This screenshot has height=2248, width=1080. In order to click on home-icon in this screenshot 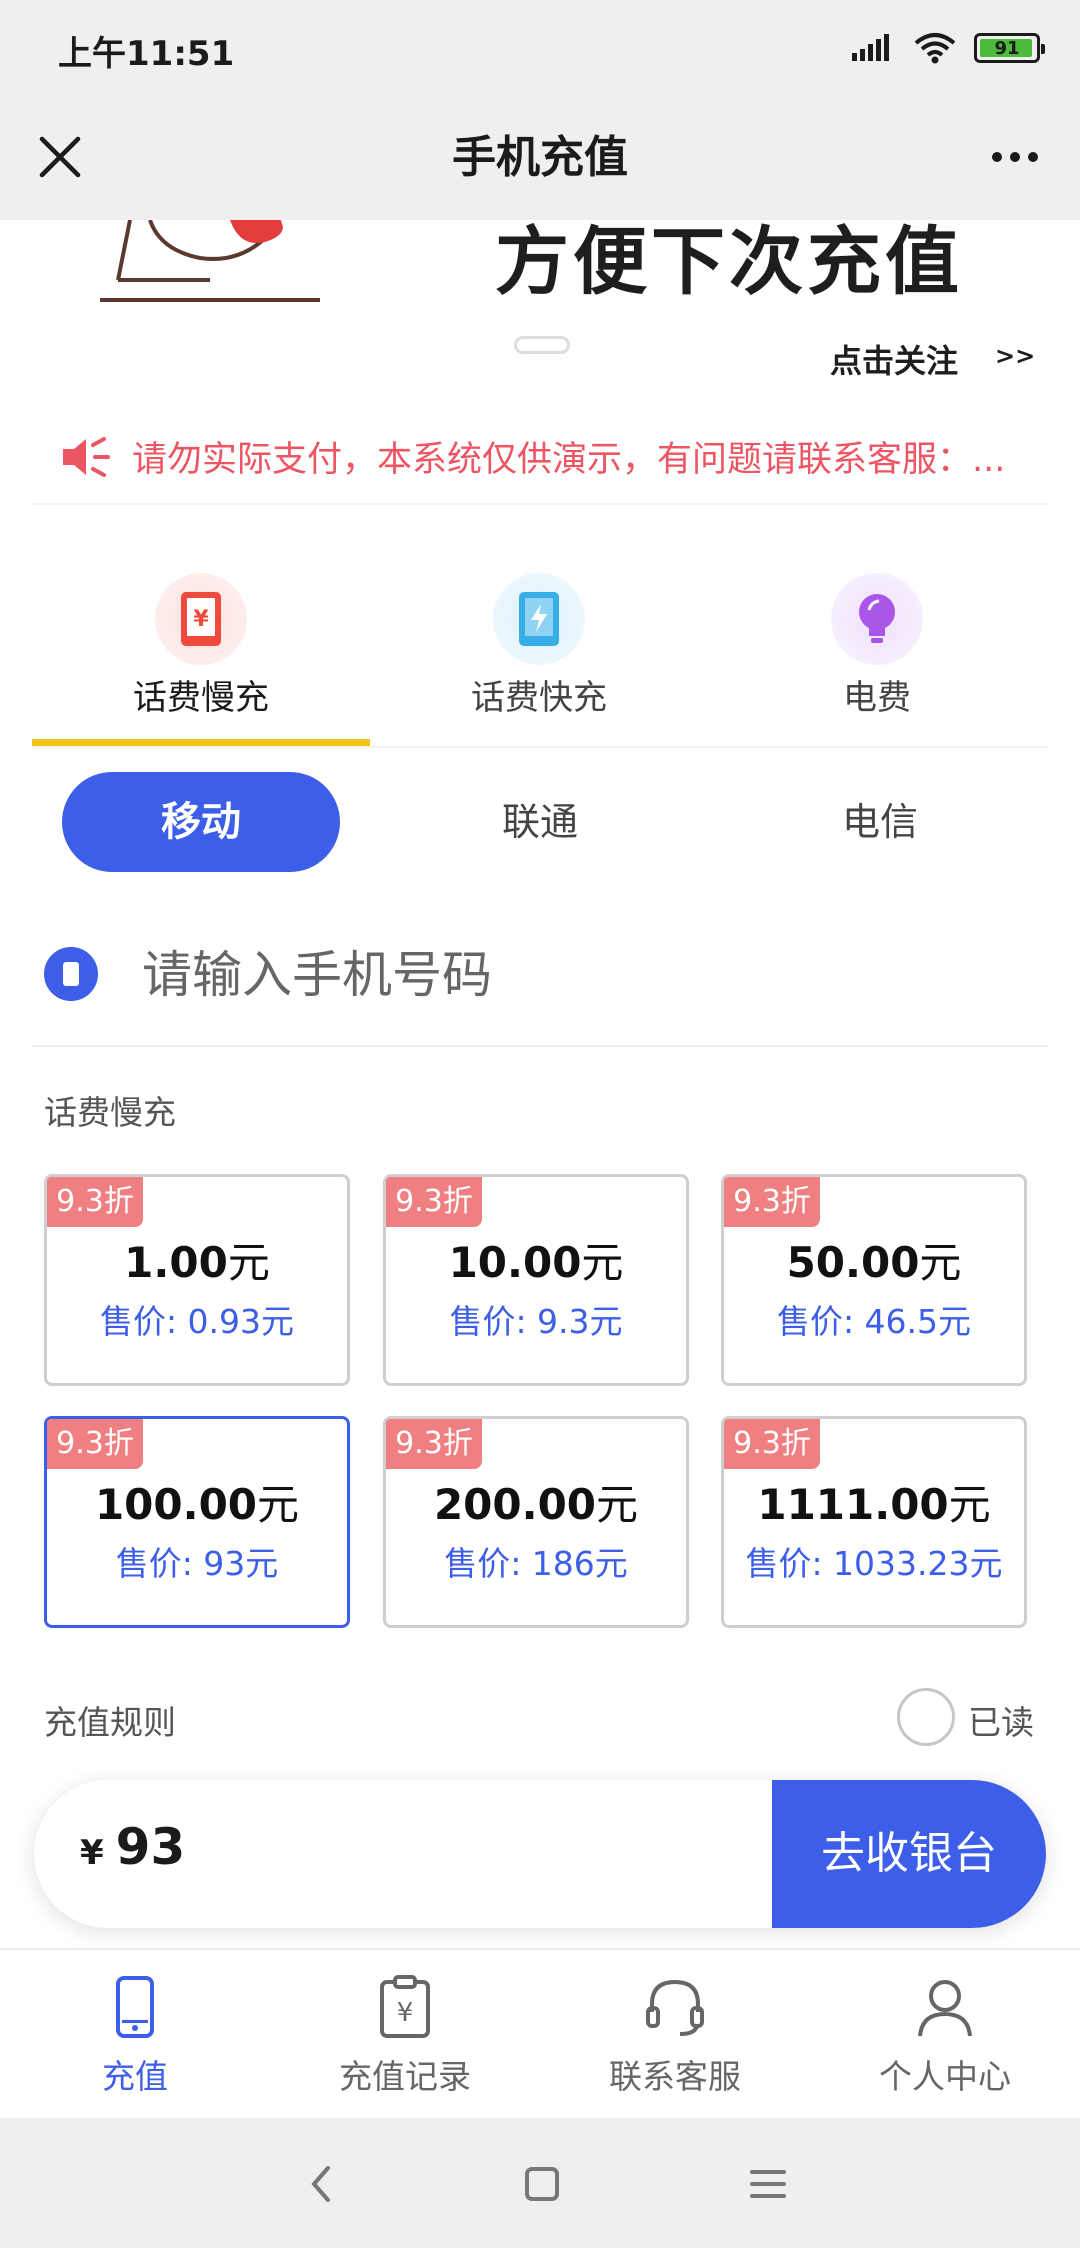, I will do `click(542, 2184)`.